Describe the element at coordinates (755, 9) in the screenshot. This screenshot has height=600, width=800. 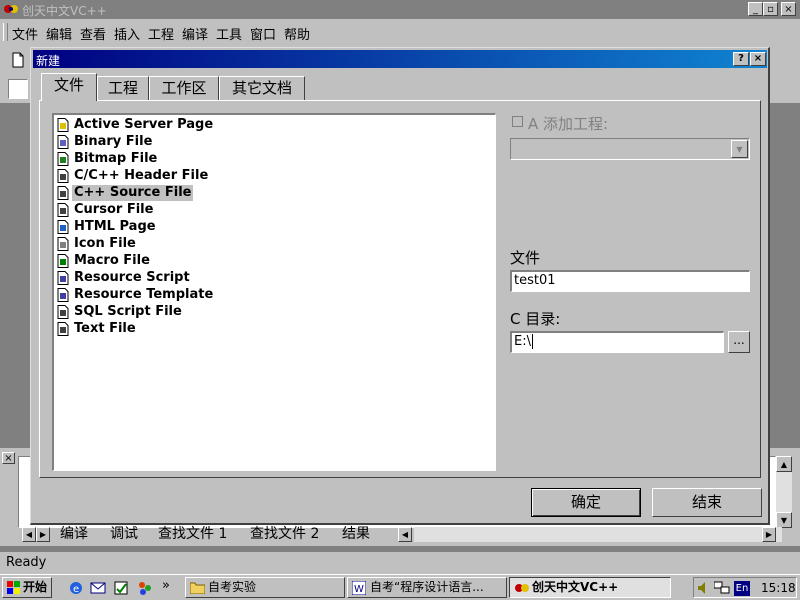
I see `minimize-button: _` at that location.